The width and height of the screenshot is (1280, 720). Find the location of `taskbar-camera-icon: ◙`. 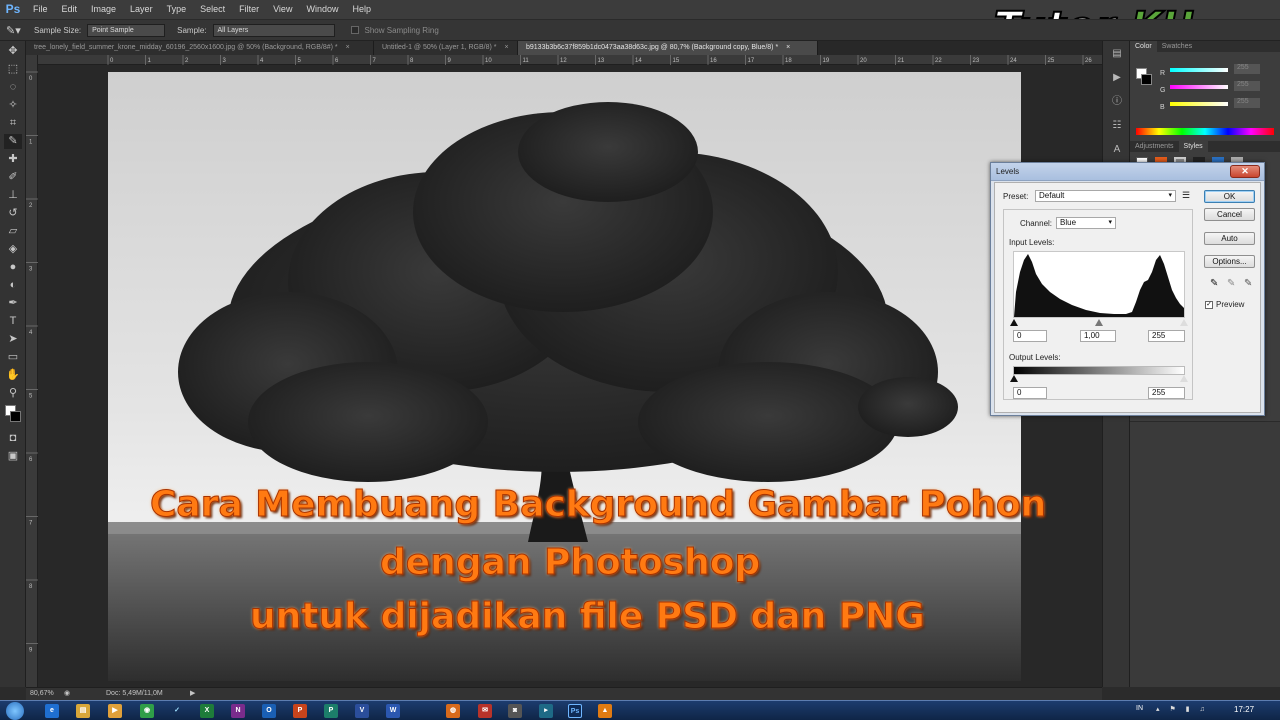

taskbar-camera-icon: ◙ is located at coordinates (515, 711).